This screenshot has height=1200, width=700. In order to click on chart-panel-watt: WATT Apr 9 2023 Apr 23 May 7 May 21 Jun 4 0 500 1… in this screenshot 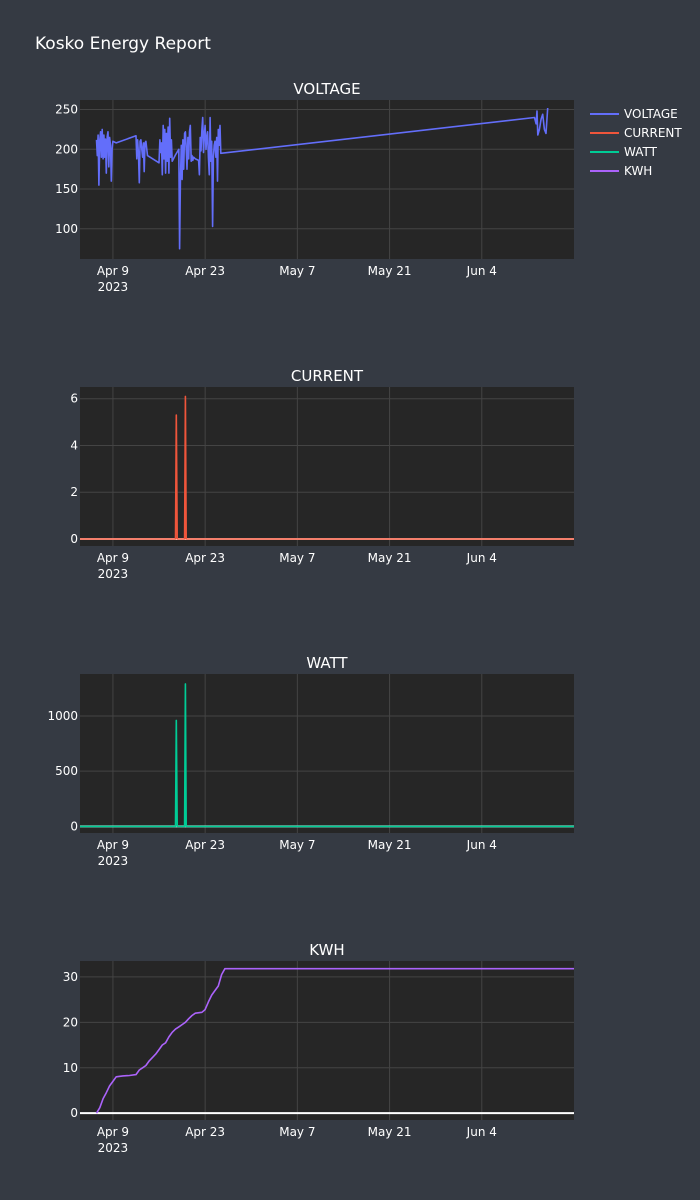, I will do `click(310, 761)`.